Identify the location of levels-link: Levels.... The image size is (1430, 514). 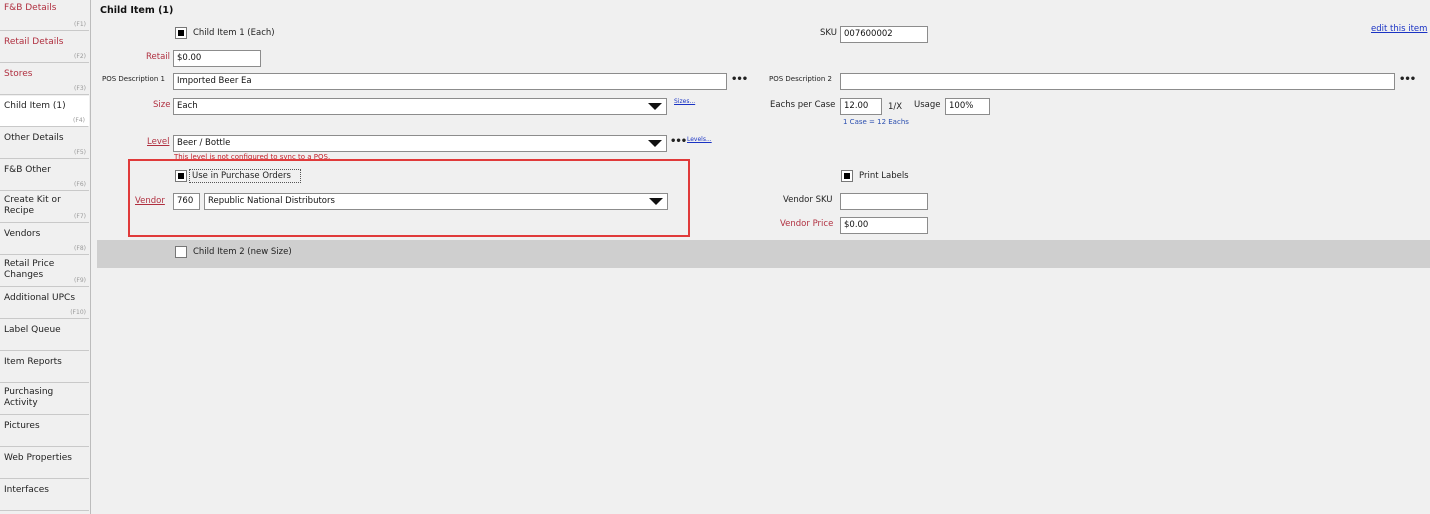
(699, 139).